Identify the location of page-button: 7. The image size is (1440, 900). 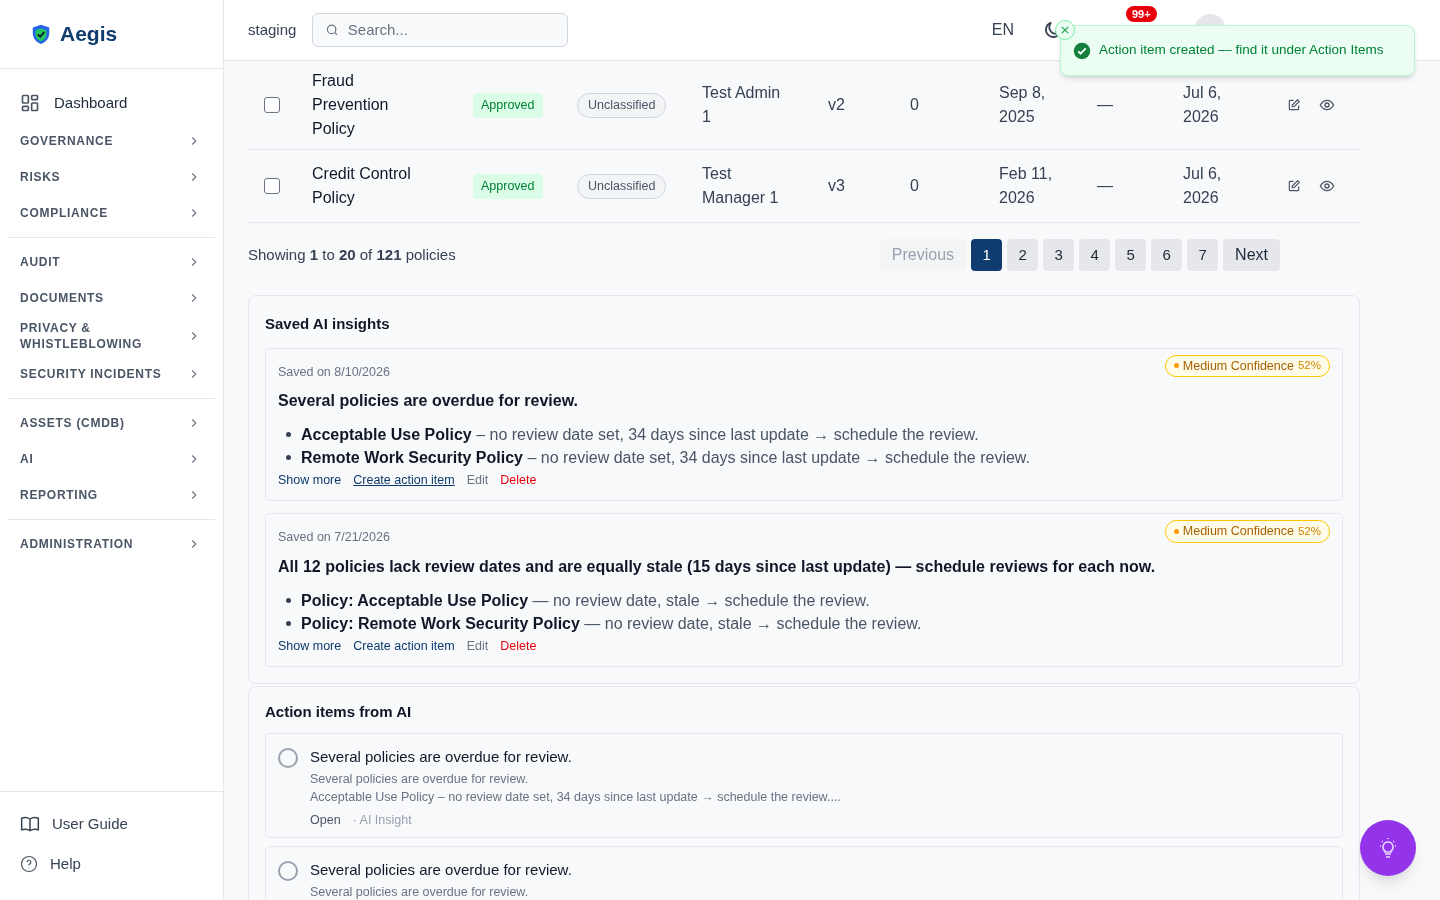
(1203, 255).